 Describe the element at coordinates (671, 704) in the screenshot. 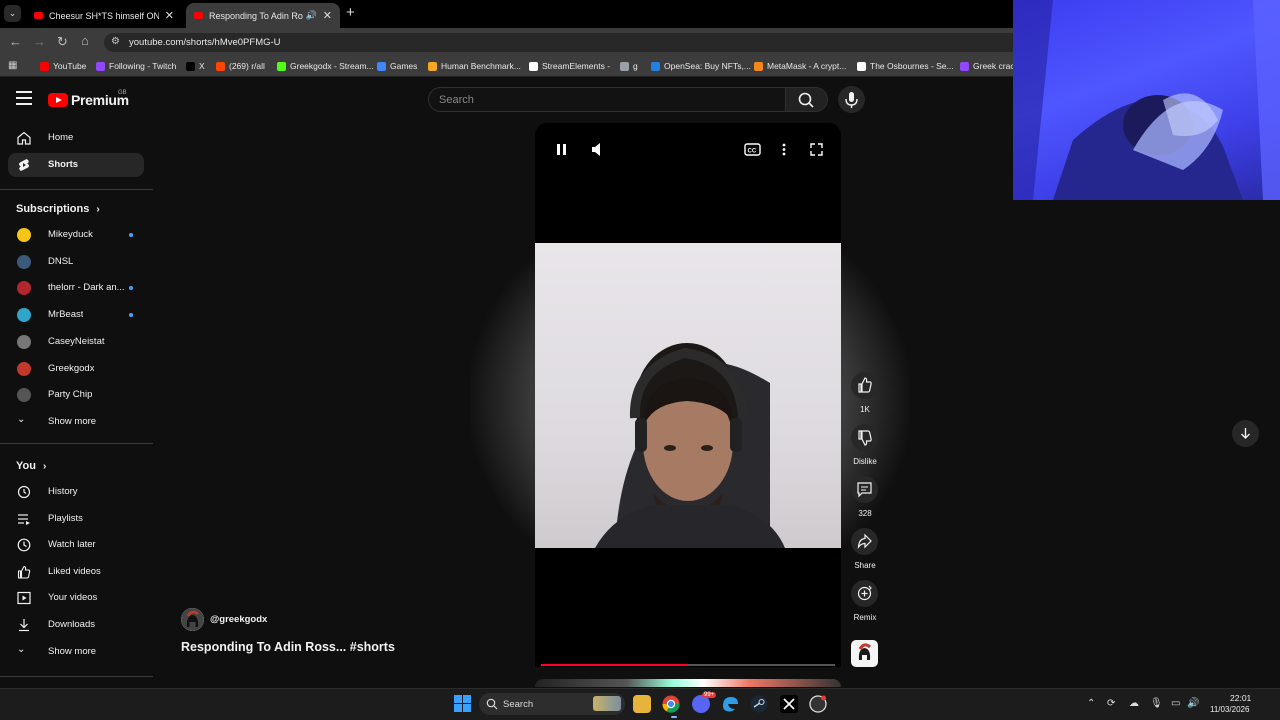

I see `chrome-icon` at that location.